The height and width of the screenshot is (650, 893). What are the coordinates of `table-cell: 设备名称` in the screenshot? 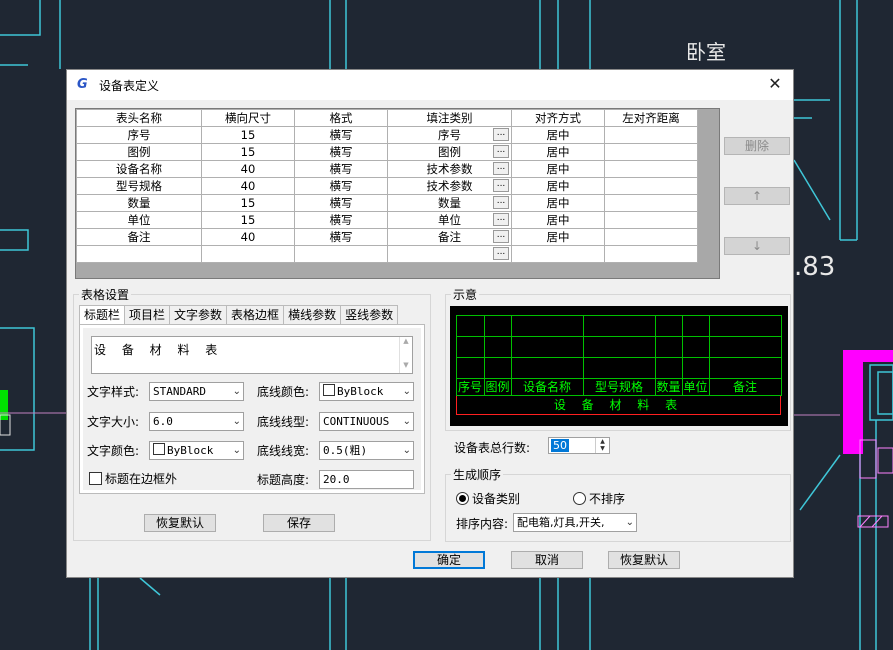 It's located at (139, 169).